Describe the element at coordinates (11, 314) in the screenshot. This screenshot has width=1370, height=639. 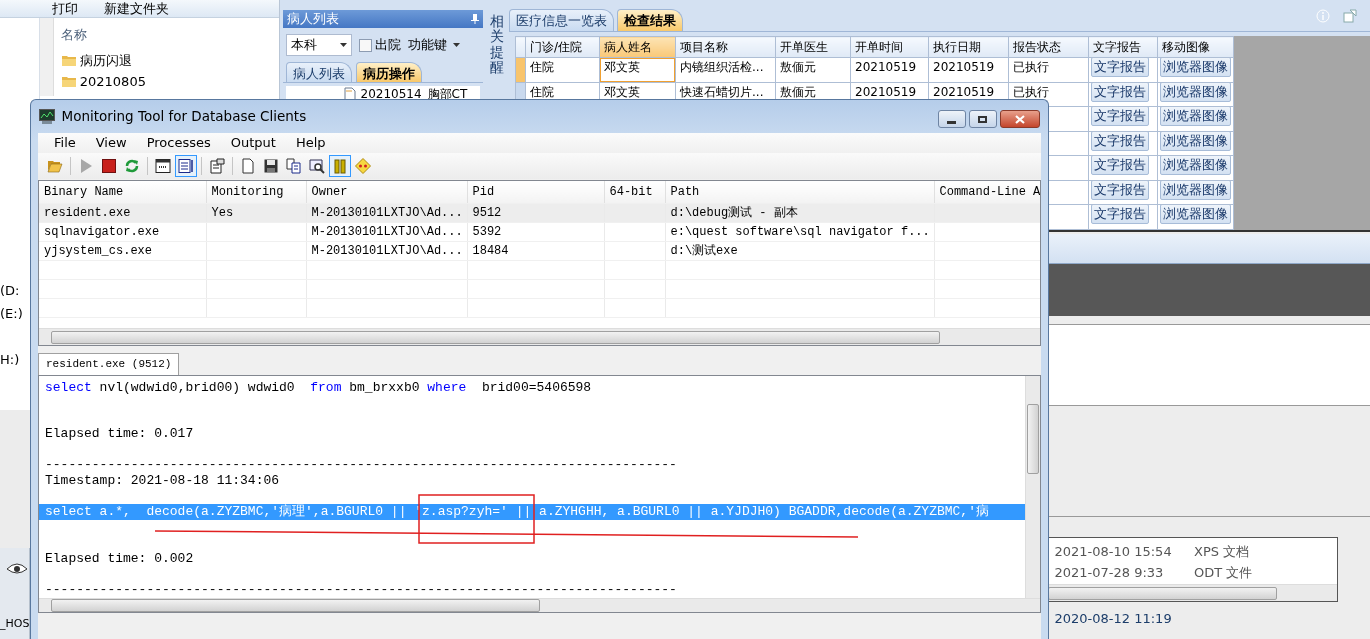
I see `drive-label: (E:)` at that location.